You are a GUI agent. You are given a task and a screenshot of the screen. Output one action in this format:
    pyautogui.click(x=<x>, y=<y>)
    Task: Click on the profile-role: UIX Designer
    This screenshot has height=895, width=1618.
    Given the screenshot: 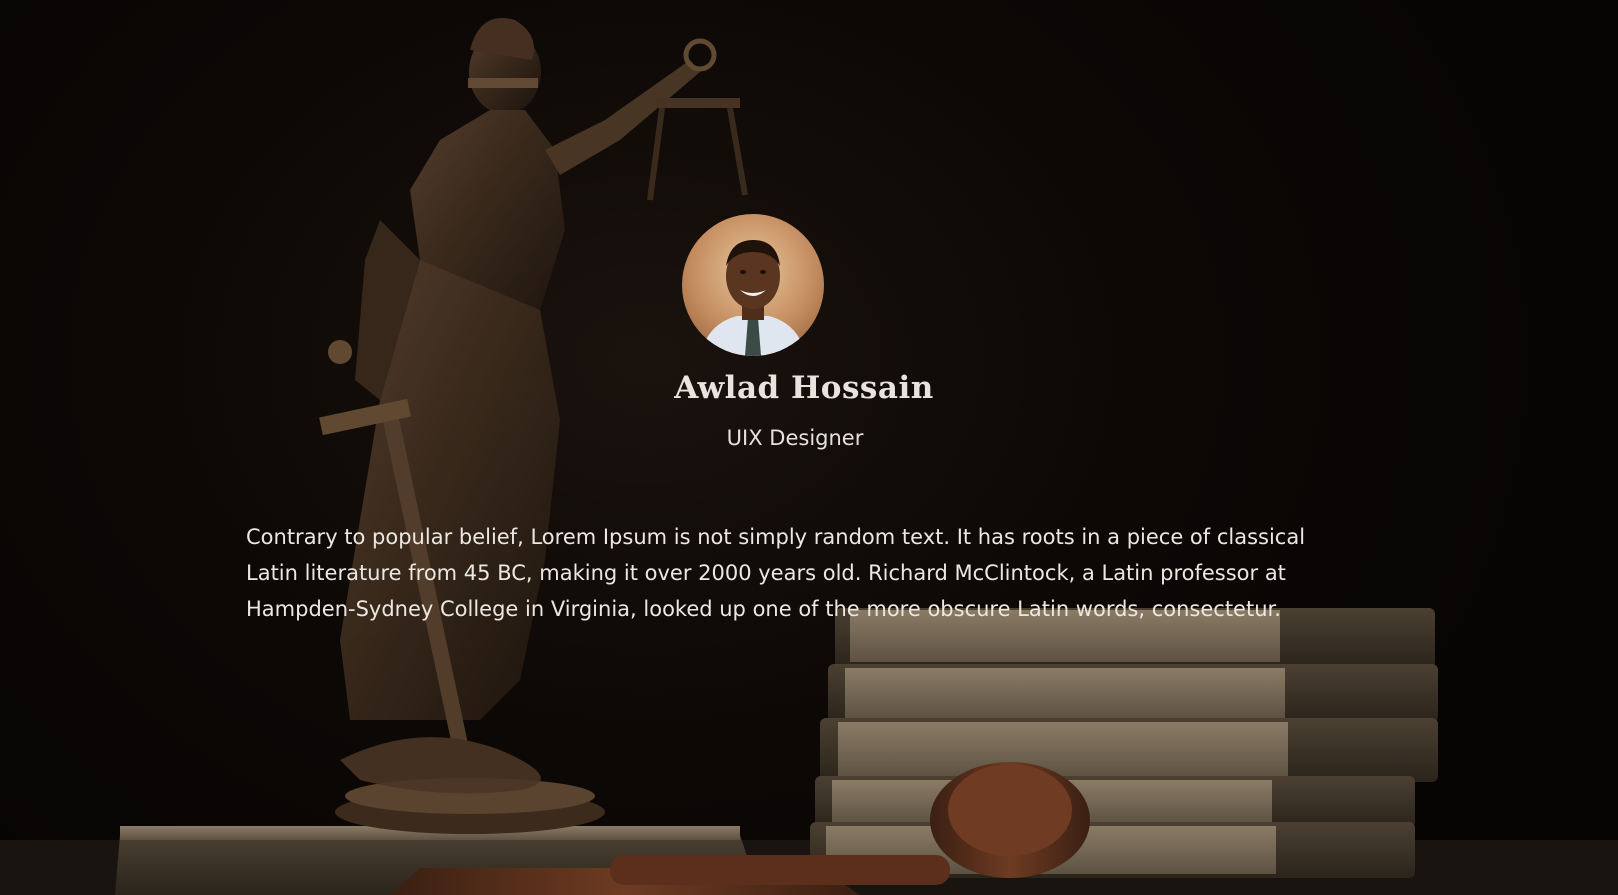 What is the action you would take?
    pyautogui.click(x=795, y=438)
    